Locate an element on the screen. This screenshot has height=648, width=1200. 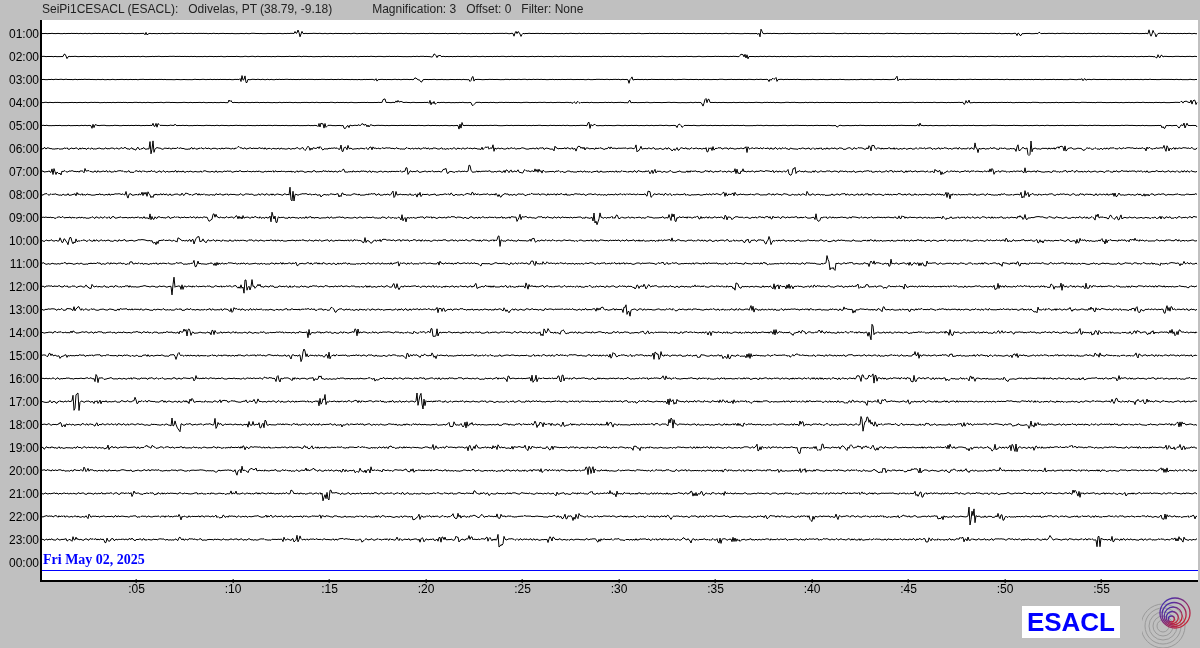
minute-label: :30 is located at coordinates (619, 589).